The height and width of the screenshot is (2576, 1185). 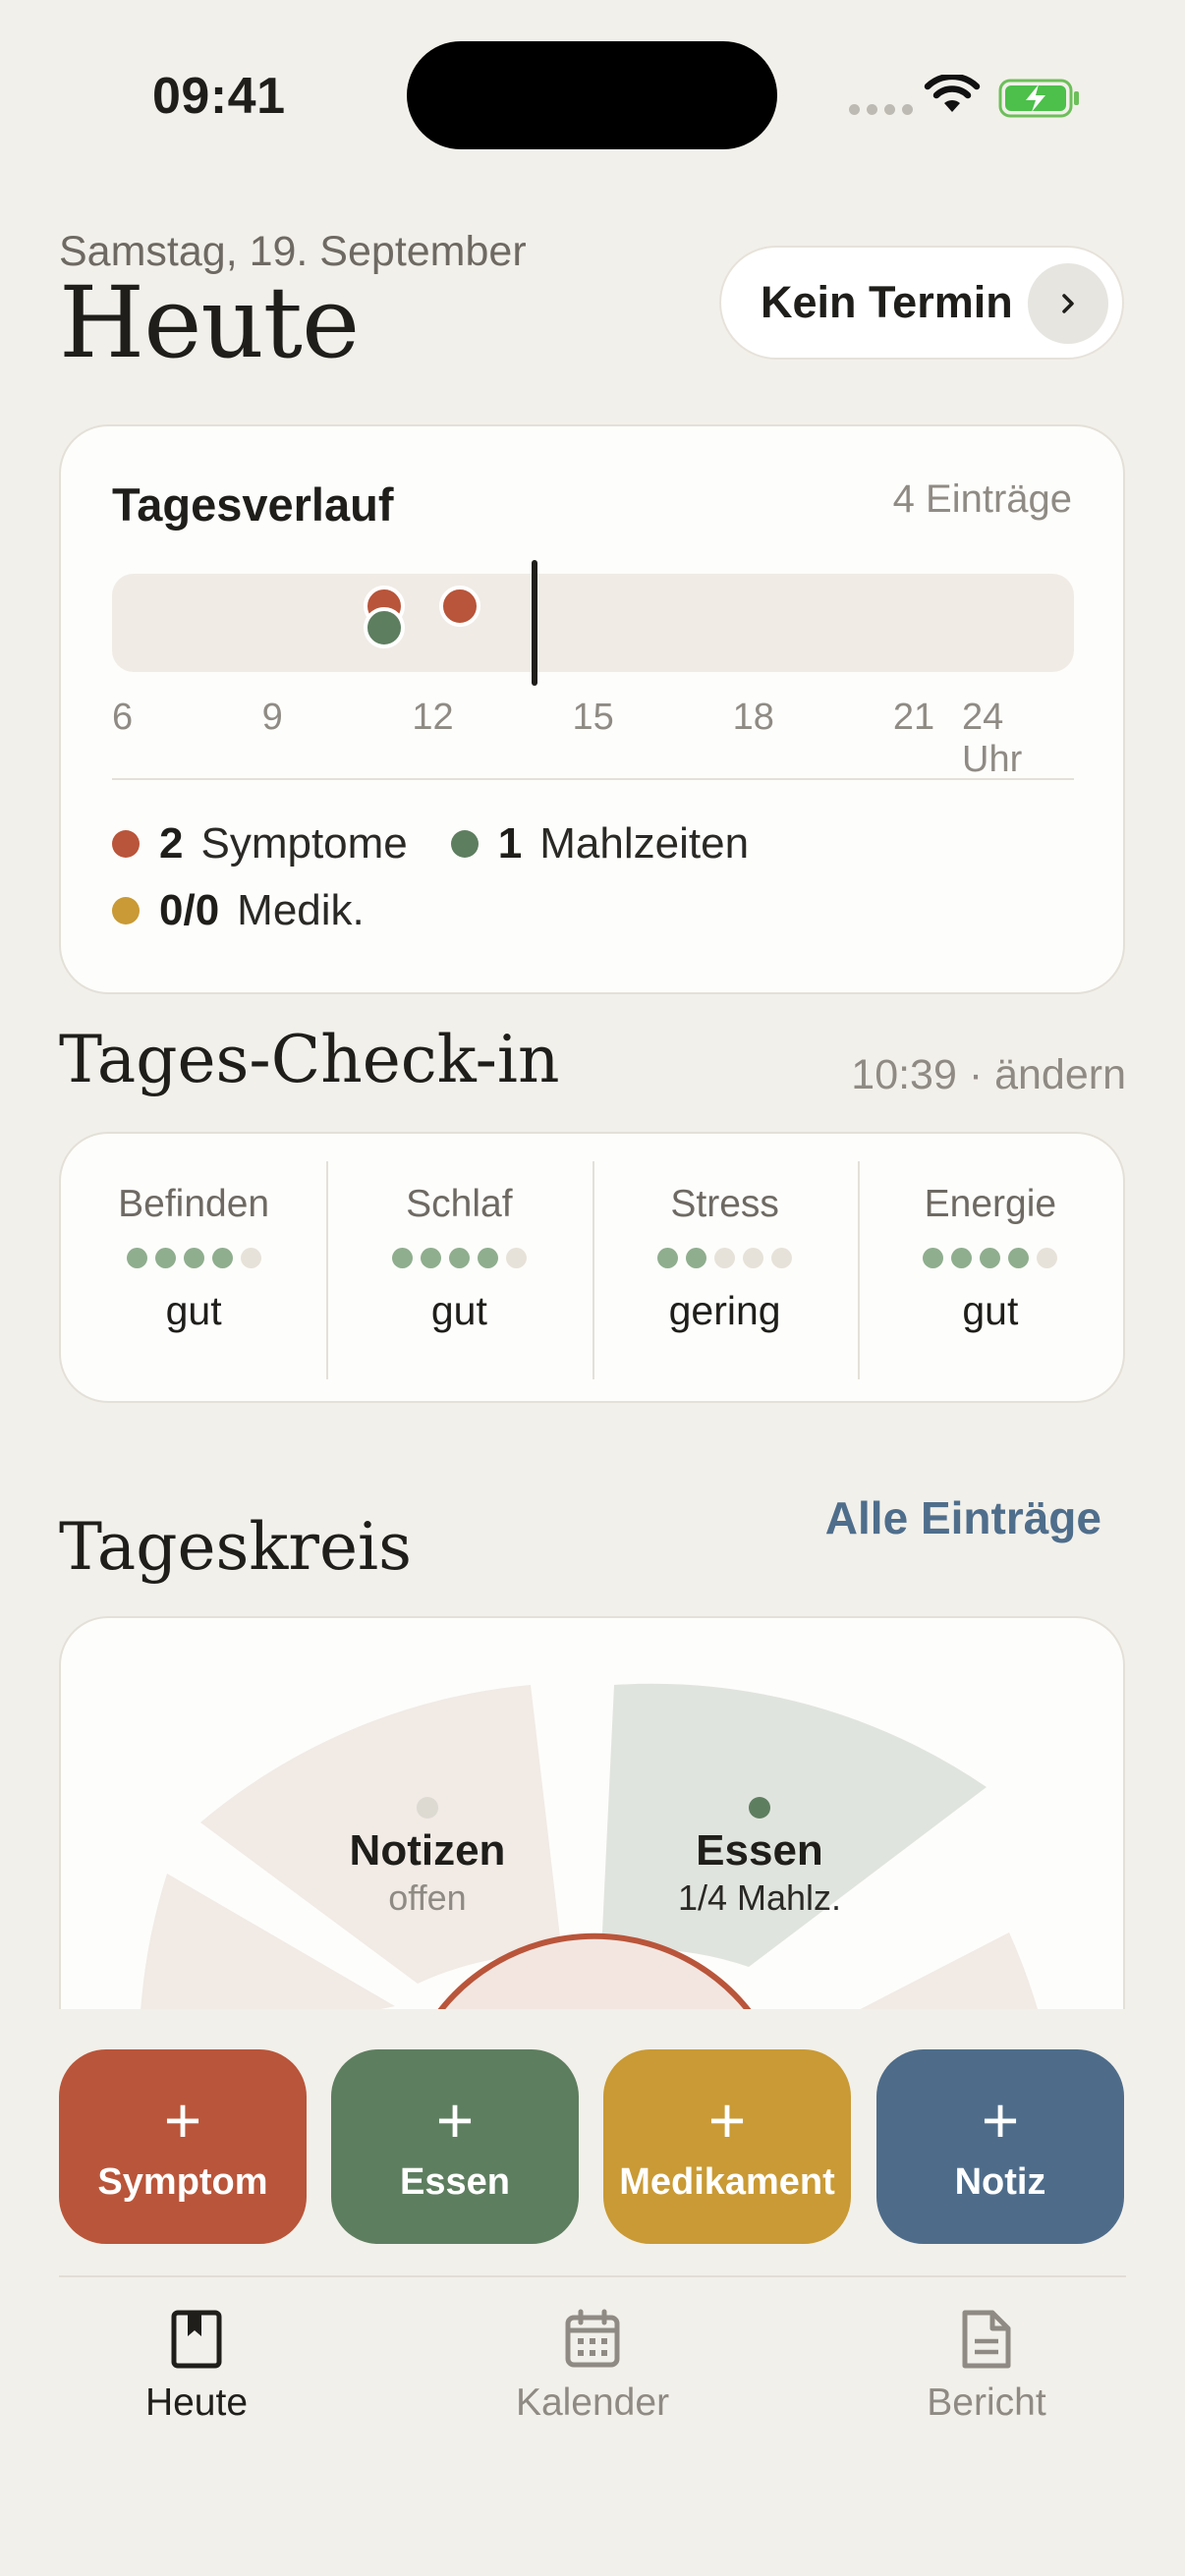 I want to click on axis-tick-label: 21, so click(x=914, y=717).